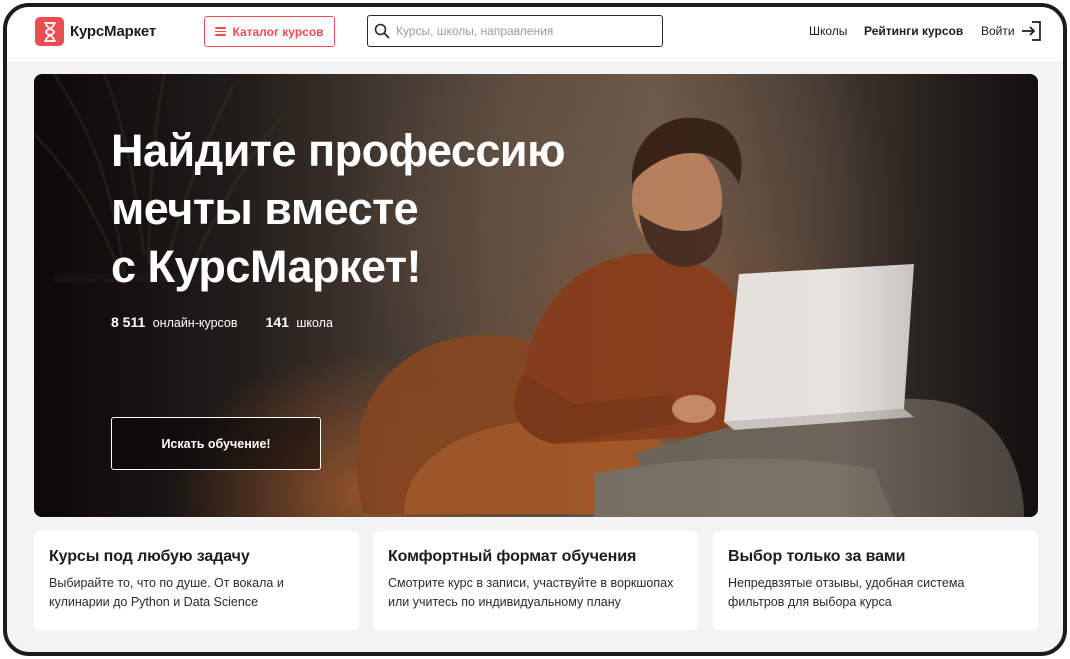 The width and height of the screenshot is (1070, 659). Describe the element at coordinates (216, 443) in the screenshot. I see `search-courses-button: Искать обучение!` at that location.